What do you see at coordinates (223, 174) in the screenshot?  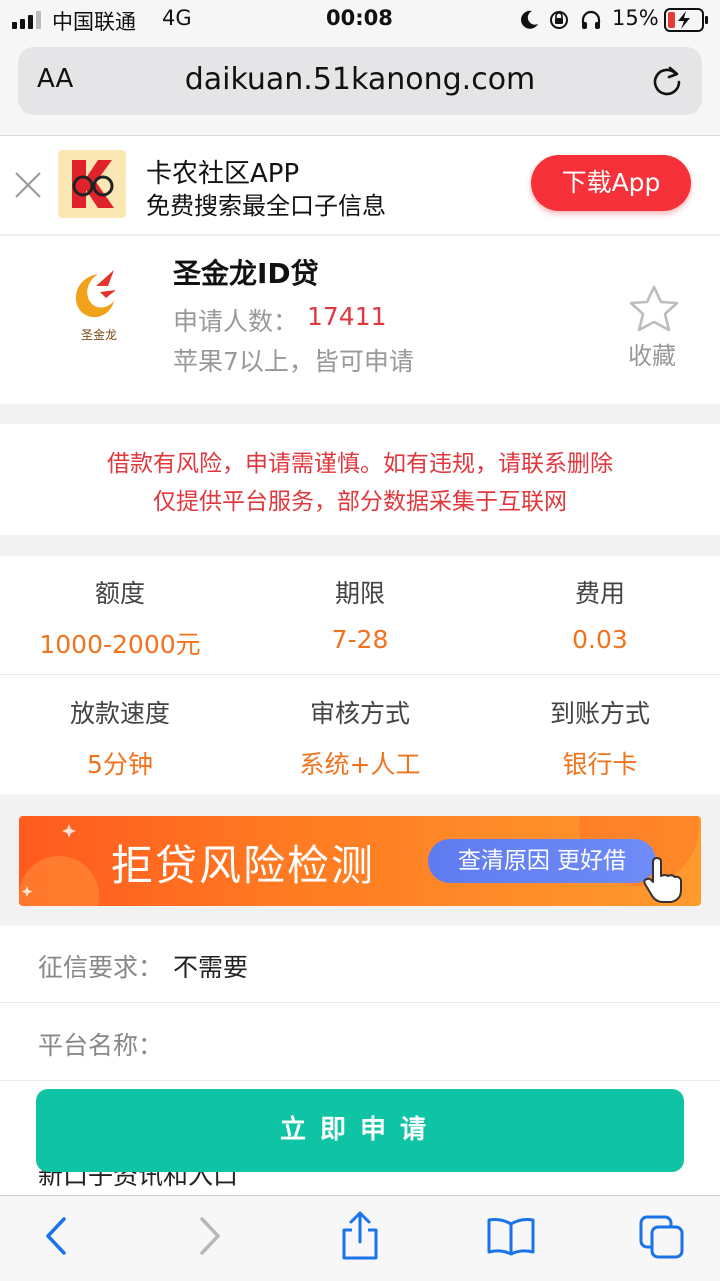 I see `banner-title: 卡农社区APP` at bounding box center [223, 174].